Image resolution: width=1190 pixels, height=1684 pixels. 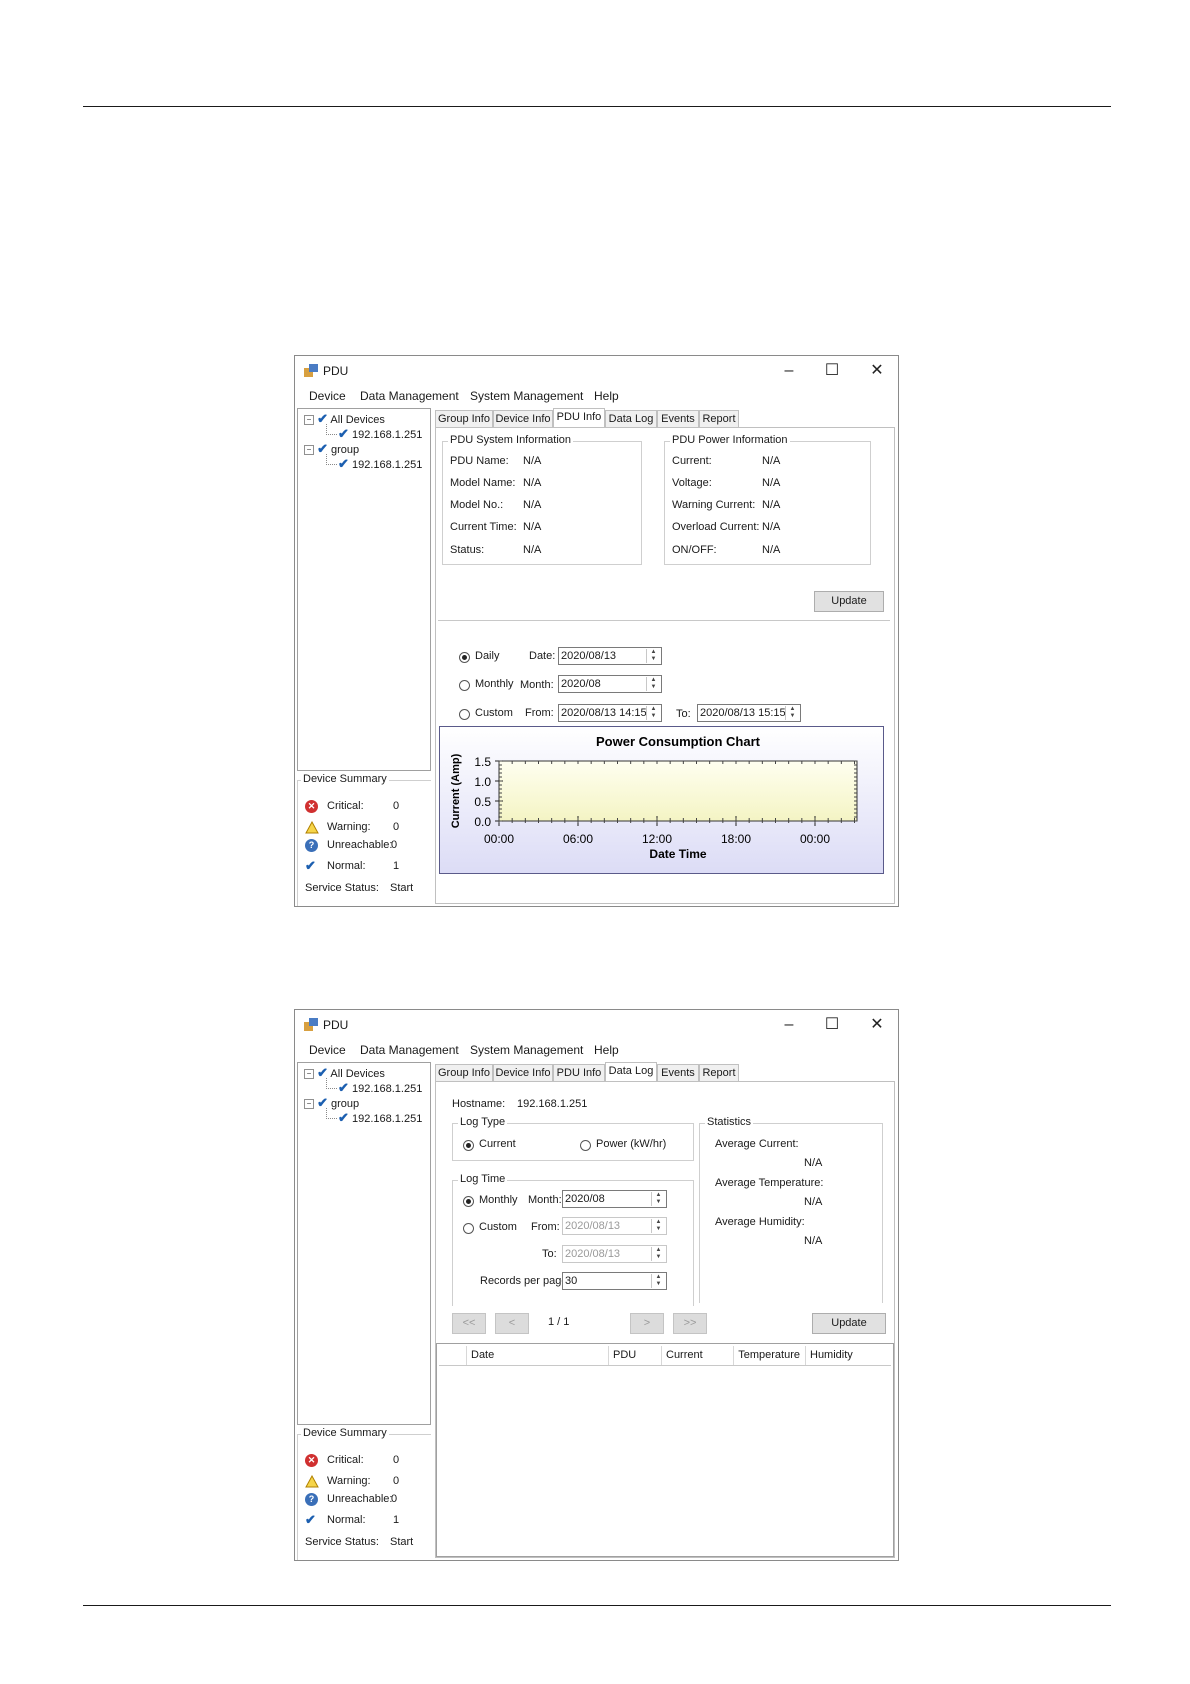 What do you see at coordinates (749, 713) in the screenshot?
I see `to-picker: 2020/08/13 15:15 ▲ ▼` at bounding box center [749, 713].